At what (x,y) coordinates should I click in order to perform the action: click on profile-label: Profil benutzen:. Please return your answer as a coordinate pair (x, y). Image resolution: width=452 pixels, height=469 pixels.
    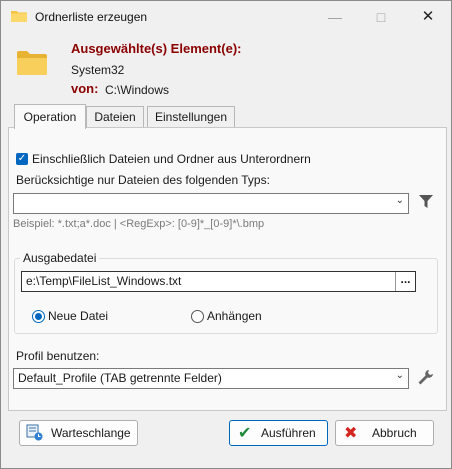
    Looking at the image, I should click on (58, 356).